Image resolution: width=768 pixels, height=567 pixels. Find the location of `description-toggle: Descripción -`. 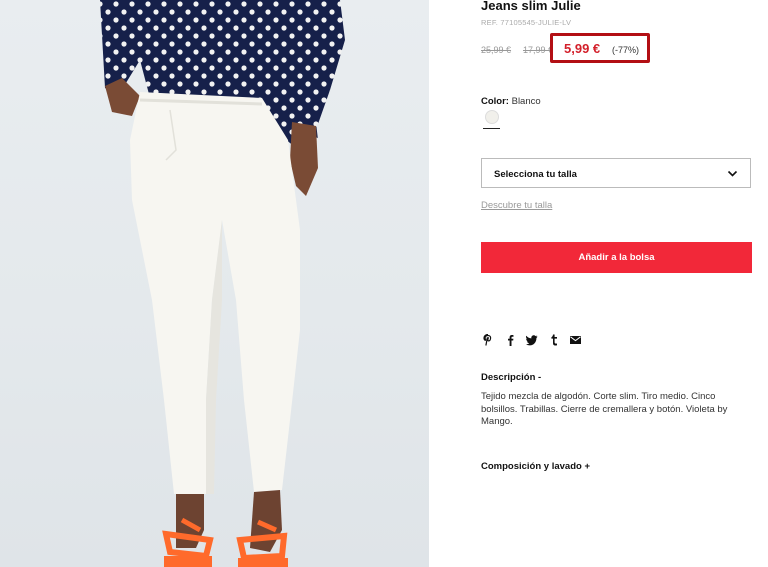

description-toggle: Descripción - is located at coordinates (511, 377).